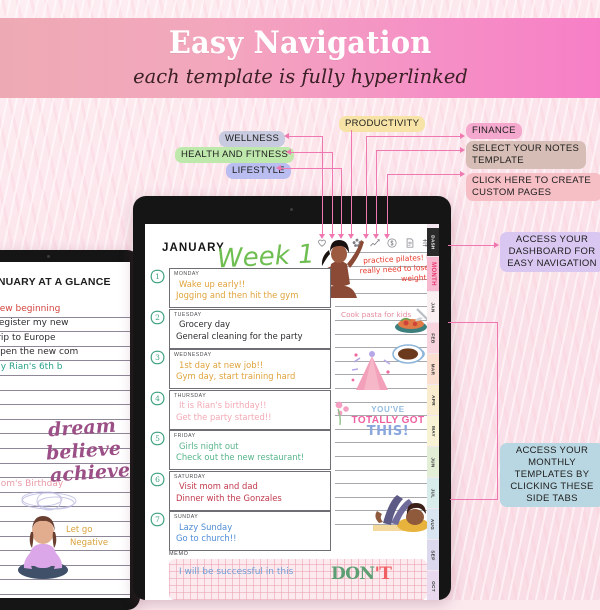 The height and width of the screenshot is (610, 600). What do you see at coordinates (157, 479) in the screenshot?
I see `day-number-badge: 6` at bounding box center [157, 479].